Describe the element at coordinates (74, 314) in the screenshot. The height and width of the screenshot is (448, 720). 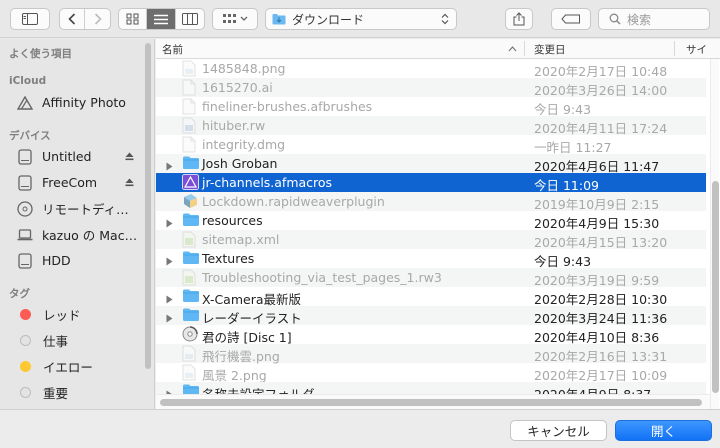
I see `sidebar-tag-red: レッド` at that location.